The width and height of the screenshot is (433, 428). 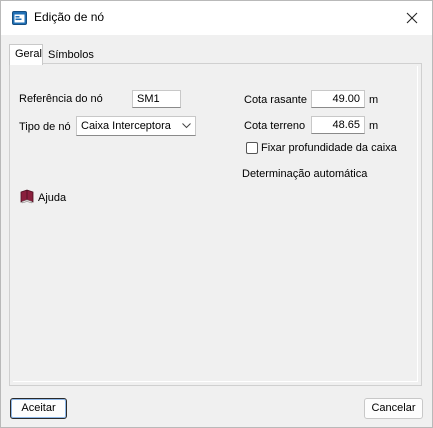 What do you see at coordinates (305, 174) in the screenshot?
I see `auto-determination-label: Determinação automática` at bounding box center [305, 174].